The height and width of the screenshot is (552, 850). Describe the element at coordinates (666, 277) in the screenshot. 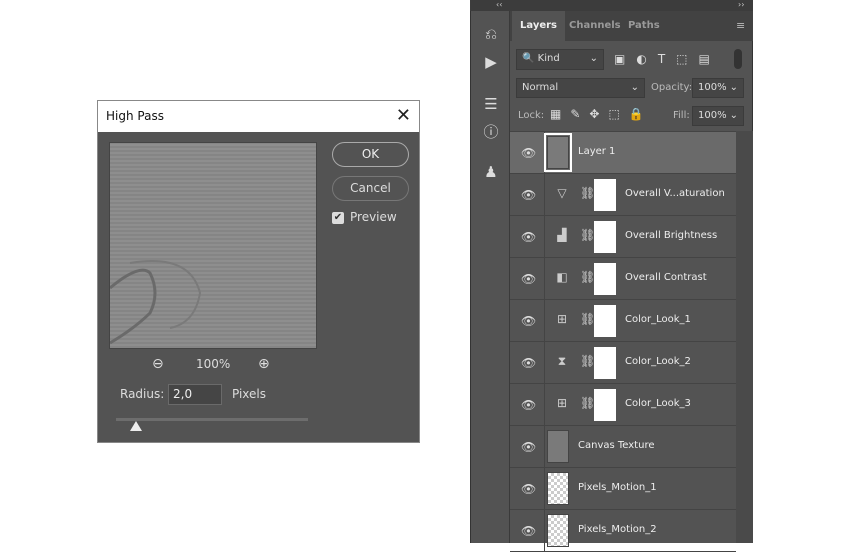

I see `layer-name: Overall Contrast` at that location.